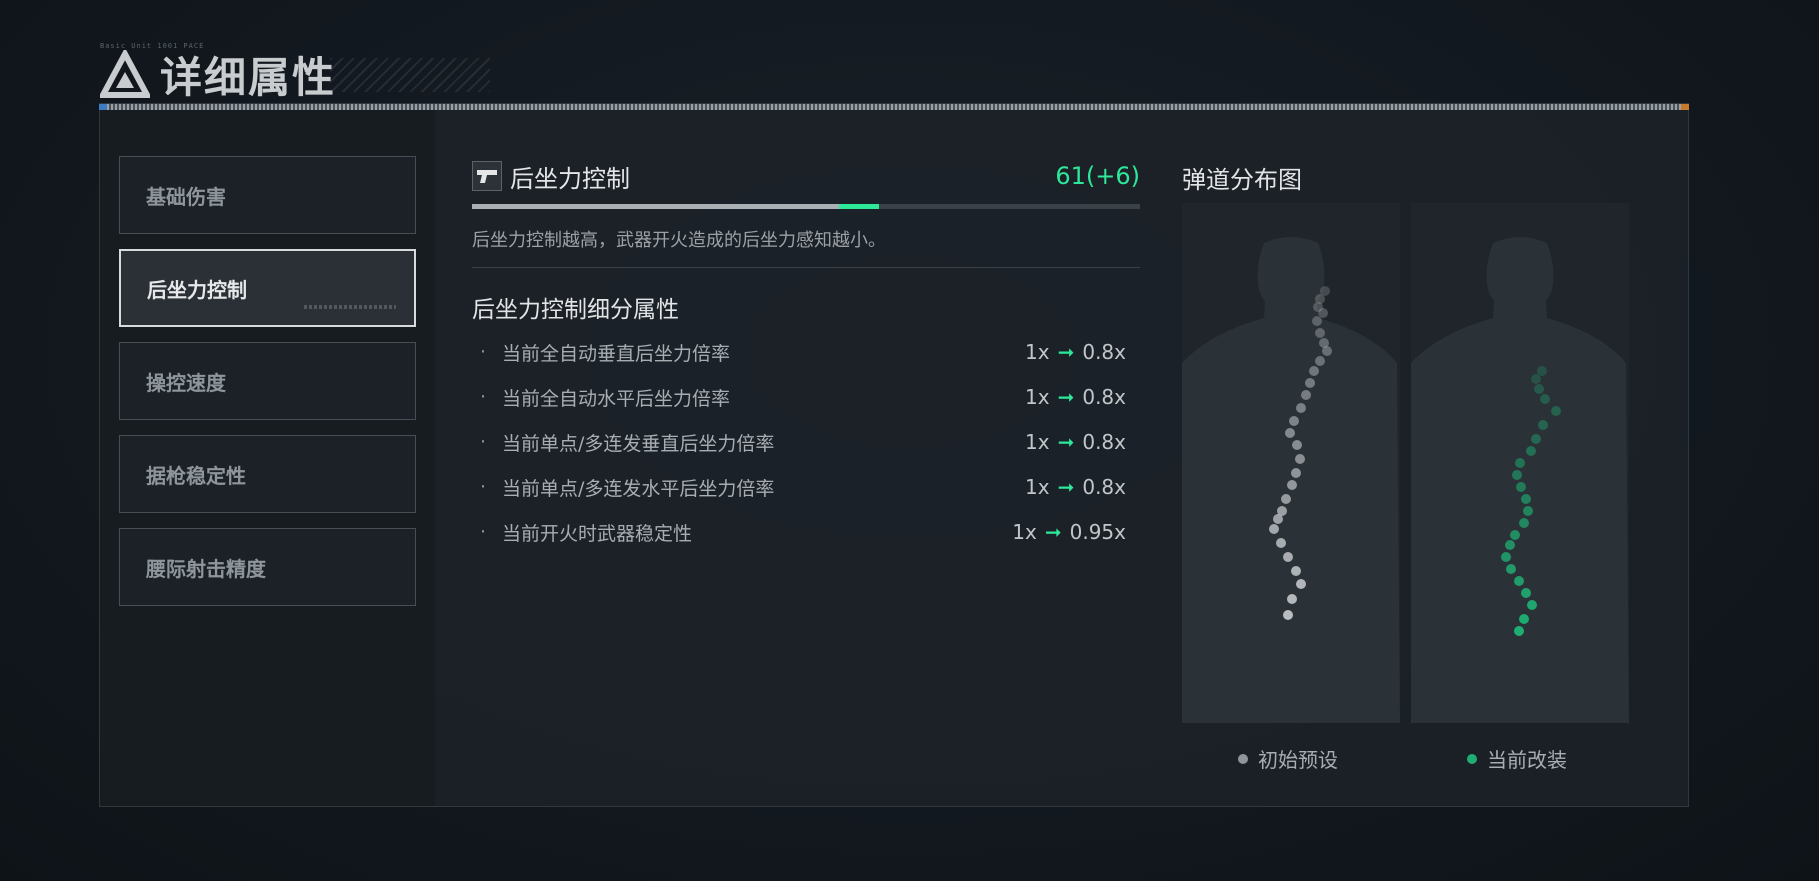 Image resolution: width=1819 pixels, height=881 pixels. What do you see at coordinates (859, 206) in the screenshot?
I see `progress-bonus-fill` at bounding box center [859, 206].